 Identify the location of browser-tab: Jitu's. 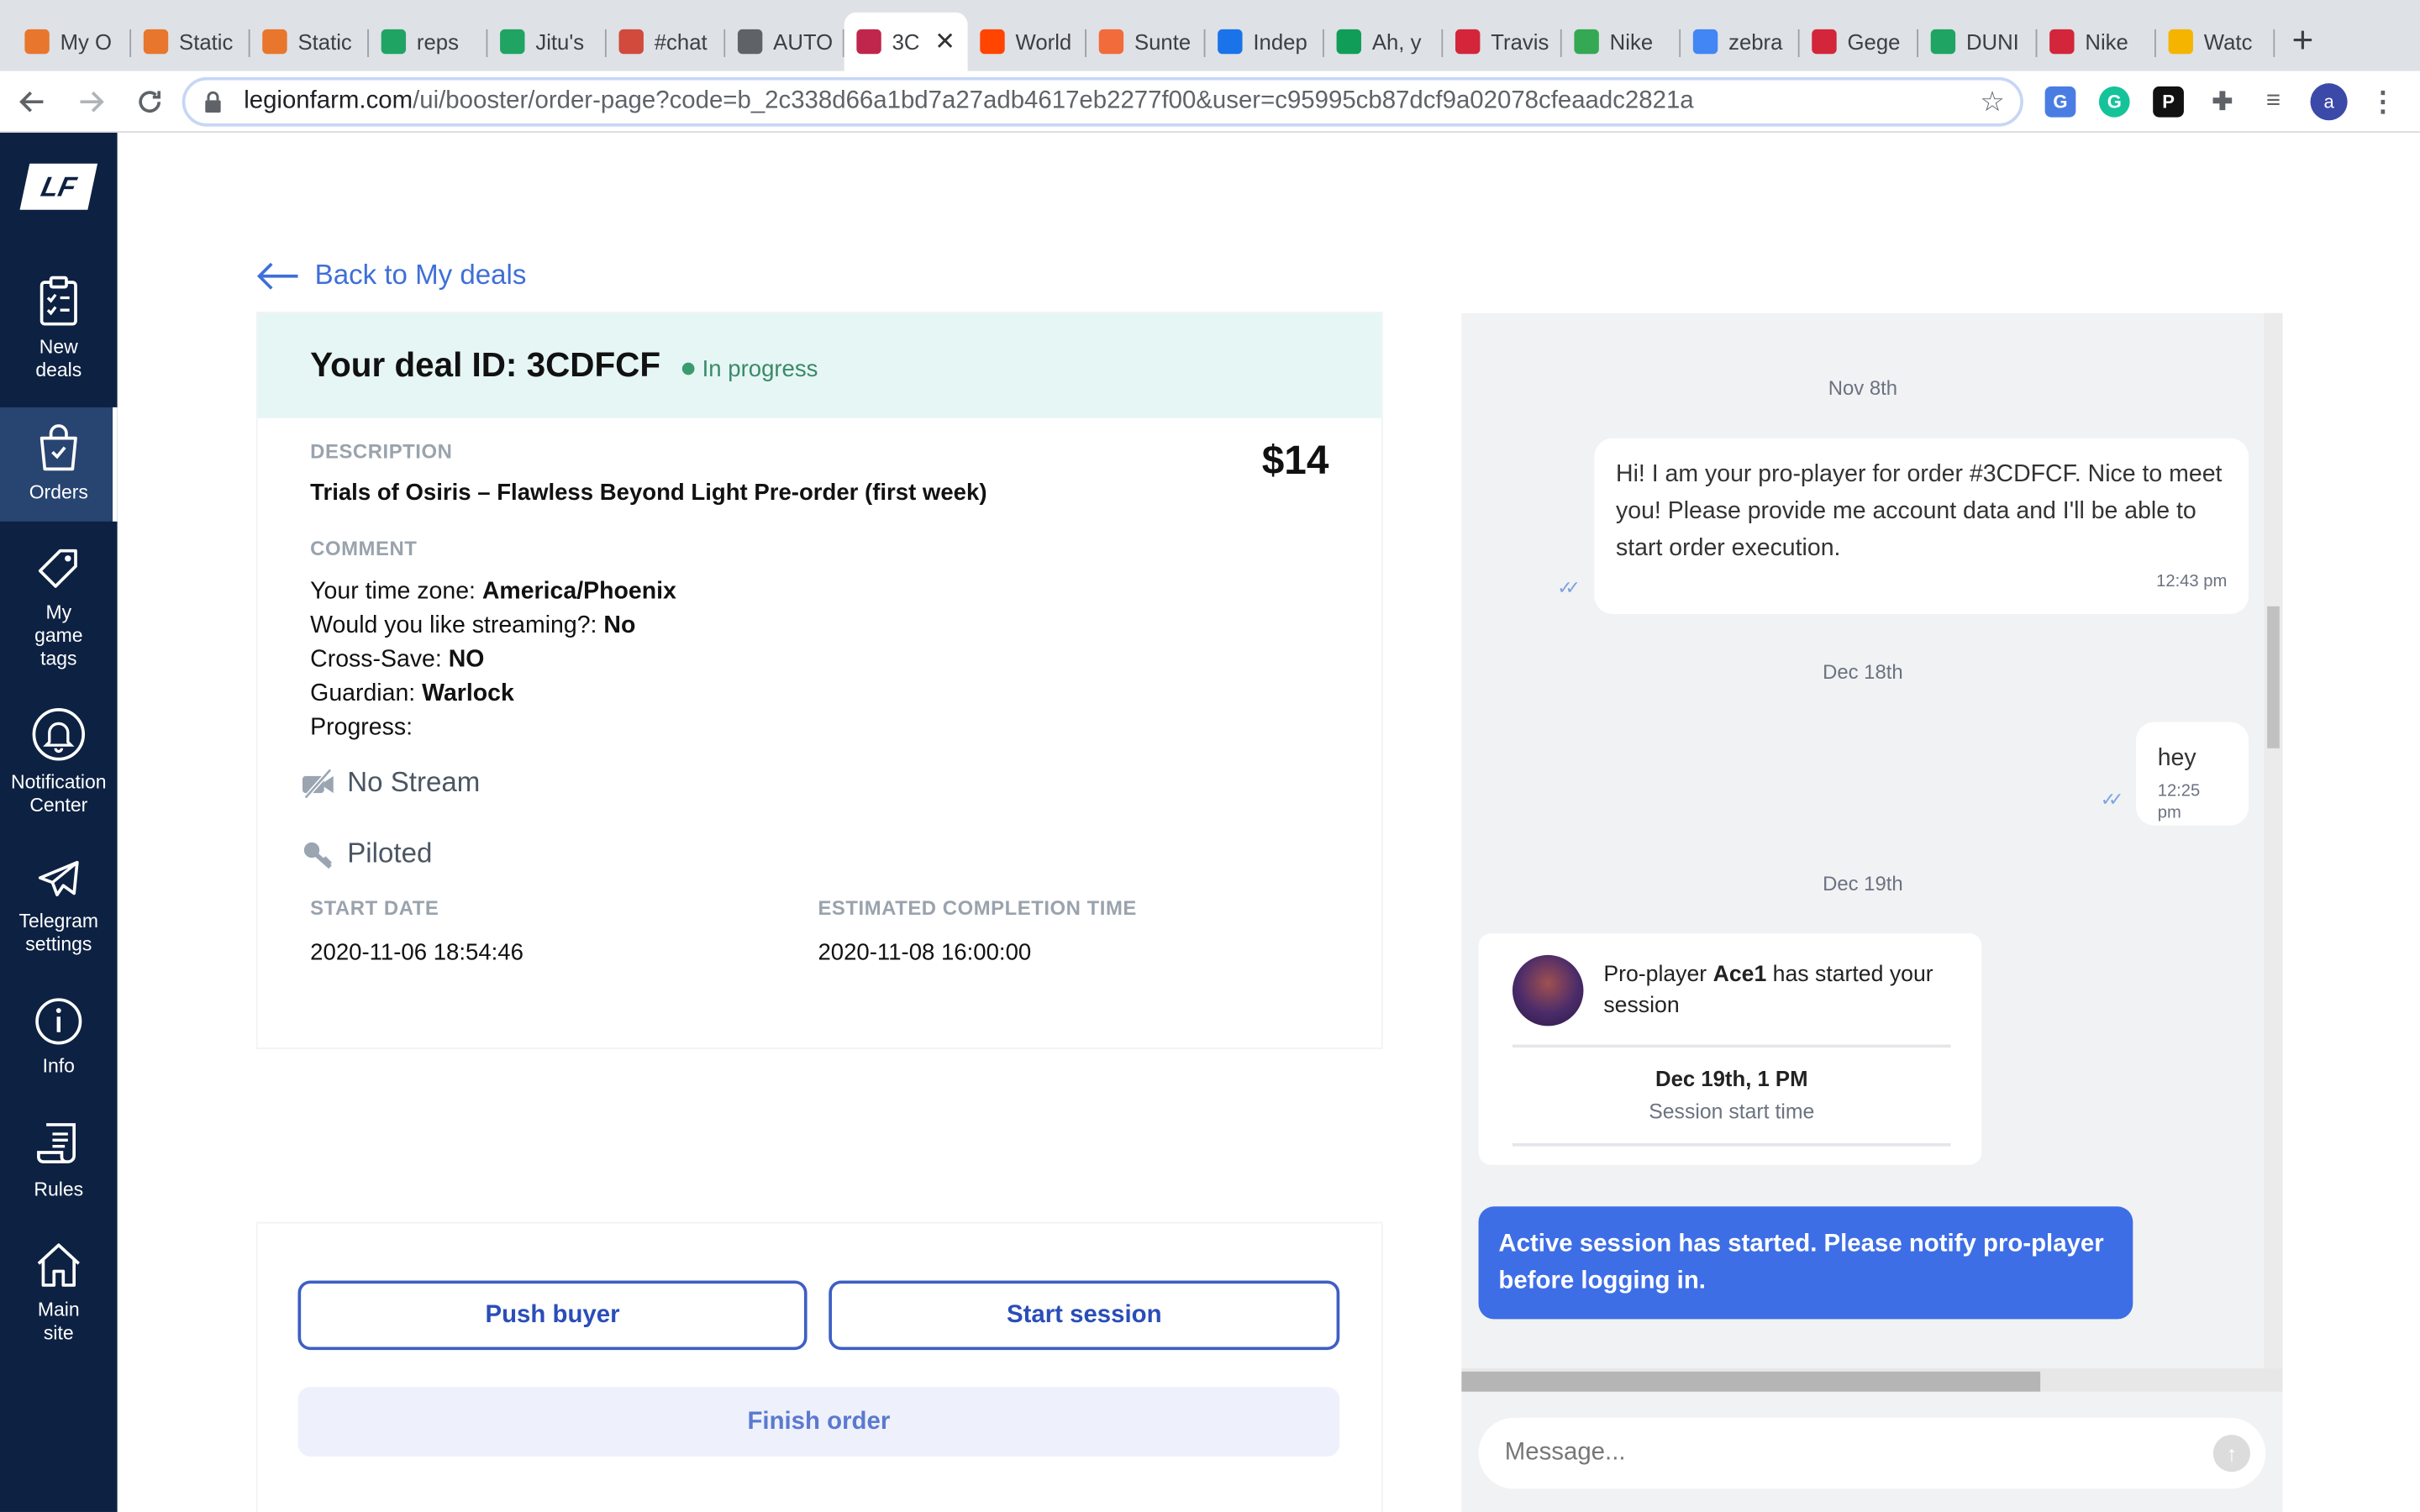
(547, 42).